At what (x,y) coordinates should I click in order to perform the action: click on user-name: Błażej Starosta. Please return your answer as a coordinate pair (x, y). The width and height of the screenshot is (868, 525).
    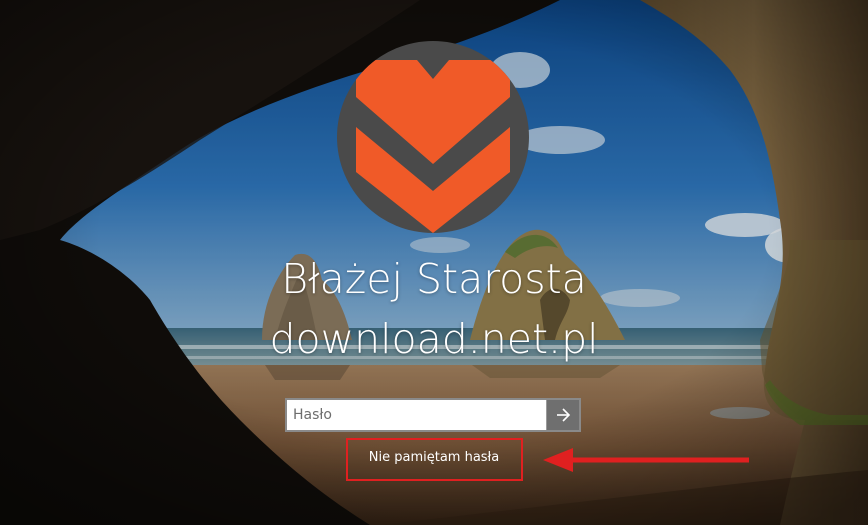
    Looking at the image, I should click on (434, 279).